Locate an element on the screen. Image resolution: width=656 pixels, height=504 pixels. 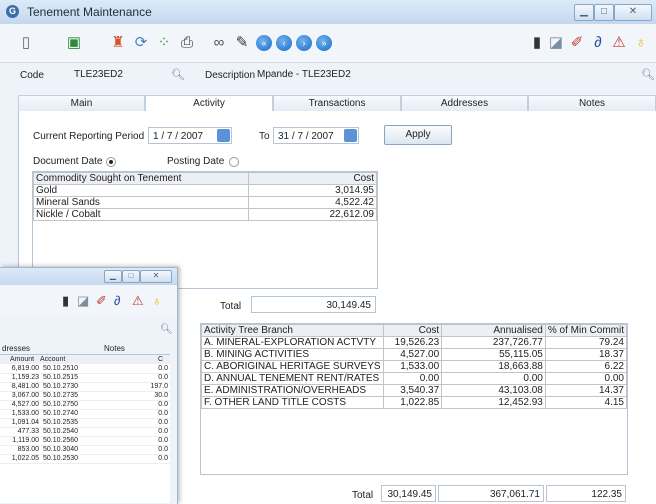
tab-transactions: Transactions is located at coordinates (337, 103).